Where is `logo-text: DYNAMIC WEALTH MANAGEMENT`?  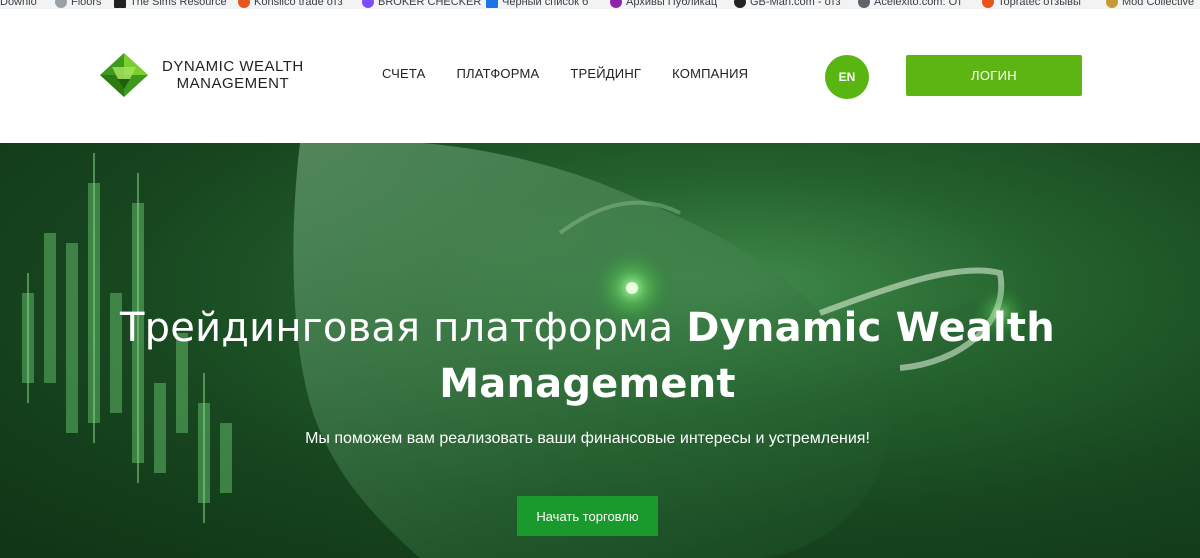
logo-text: DYNAMIC WEALTH MANAGEMENT is located at coordinates (233, 75).